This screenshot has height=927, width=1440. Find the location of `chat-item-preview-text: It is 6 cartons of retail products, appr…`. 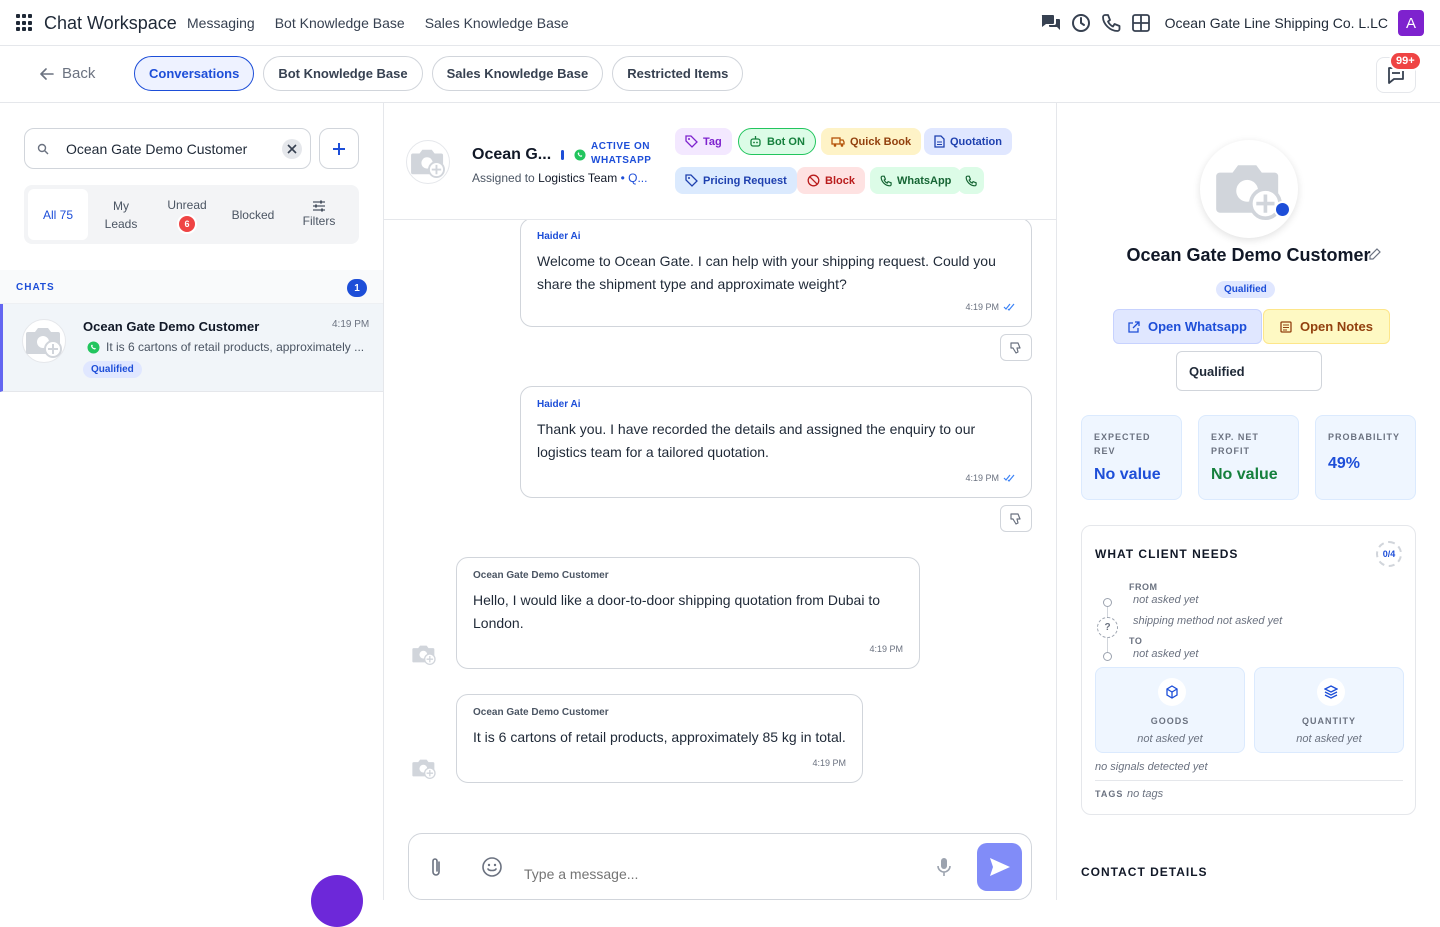

chat-item-preview-text: It is 6 cartons of retail products, appr… is located at coordinates (235, 347).